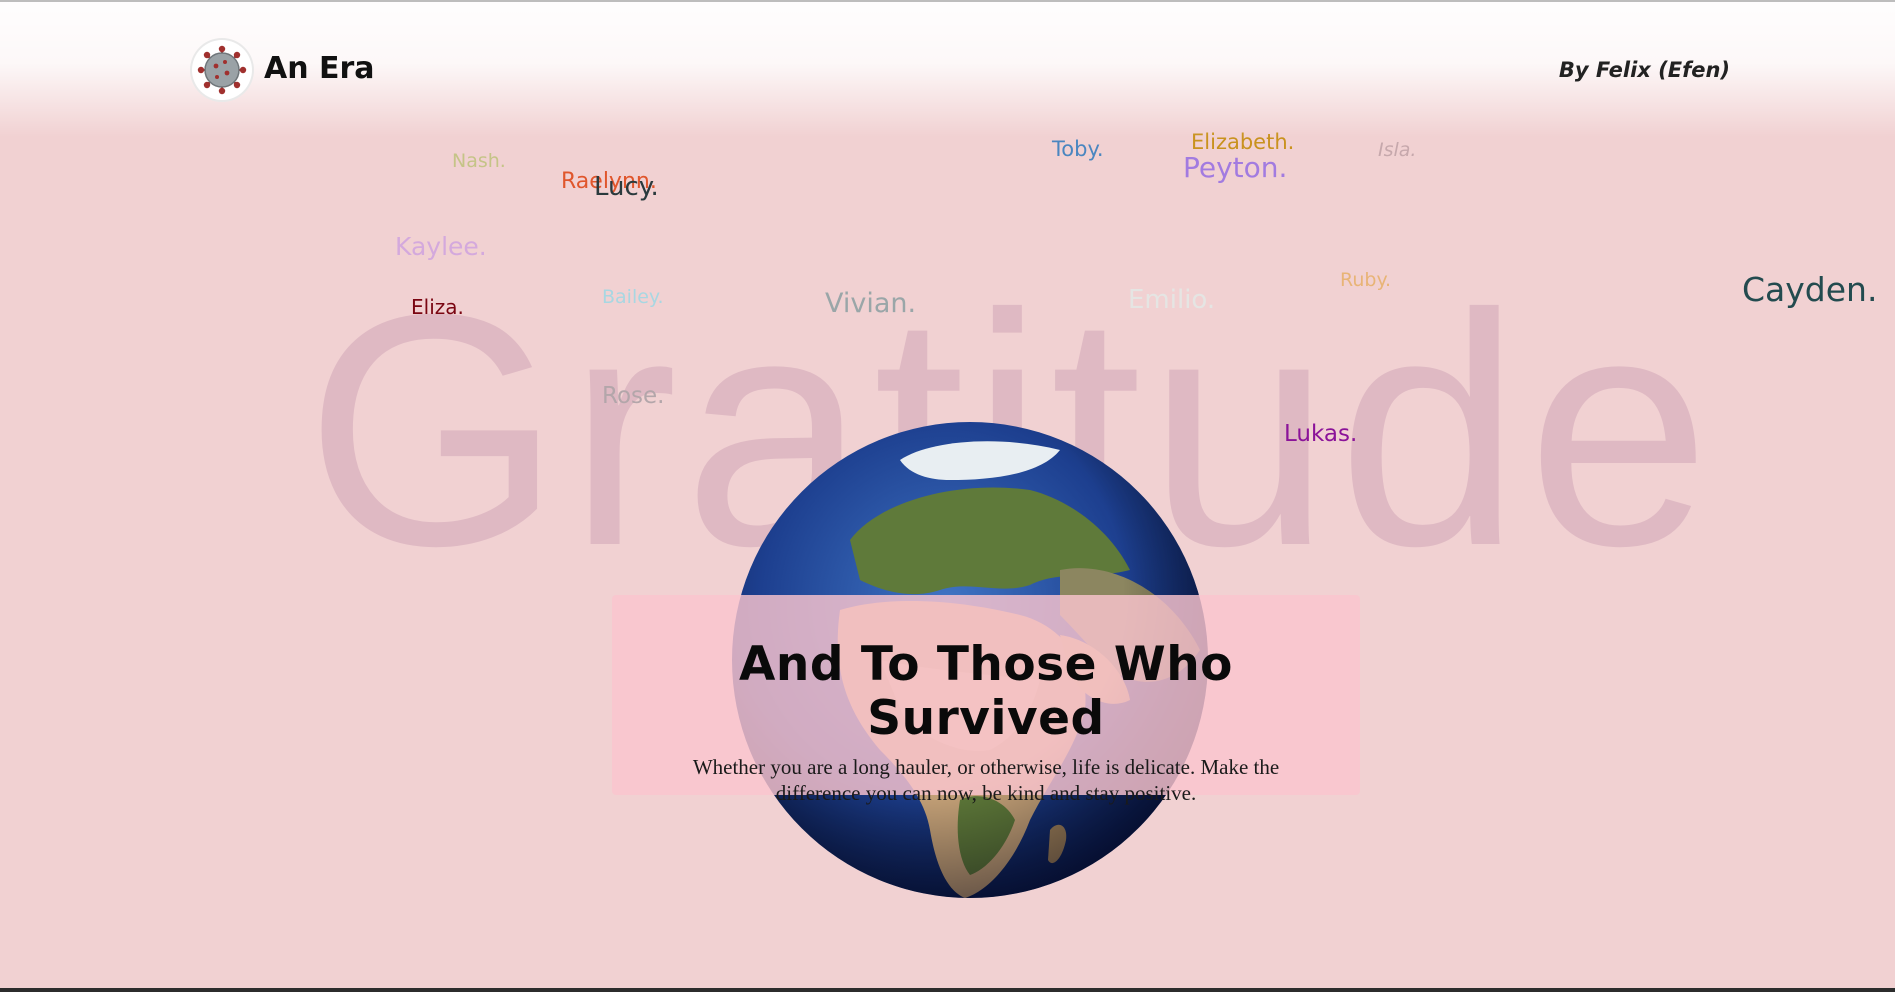 This screenshot has height=992, width=1895. I want to click on name-toby: Toby., so click(1078, 149).